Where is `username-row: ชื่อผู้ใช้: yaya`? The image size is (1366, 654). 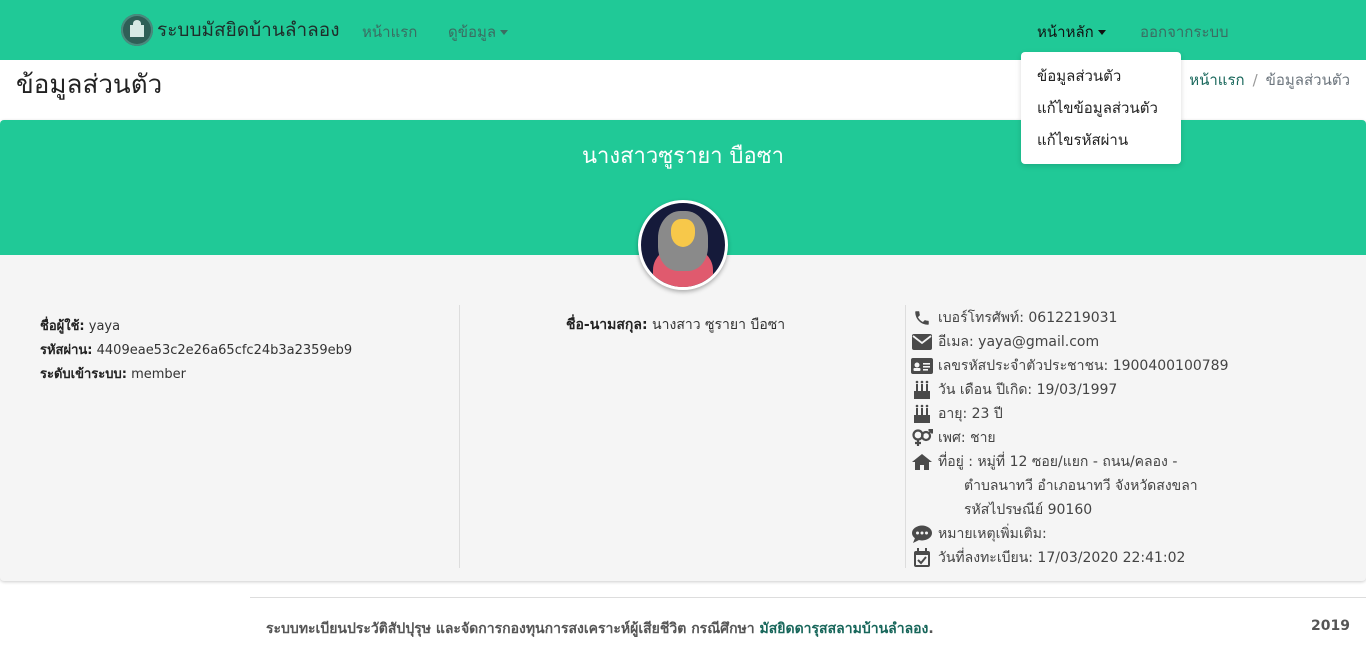
username-row: ชื่อผู้ใช้: yaya is located at coordinates (196, 327).